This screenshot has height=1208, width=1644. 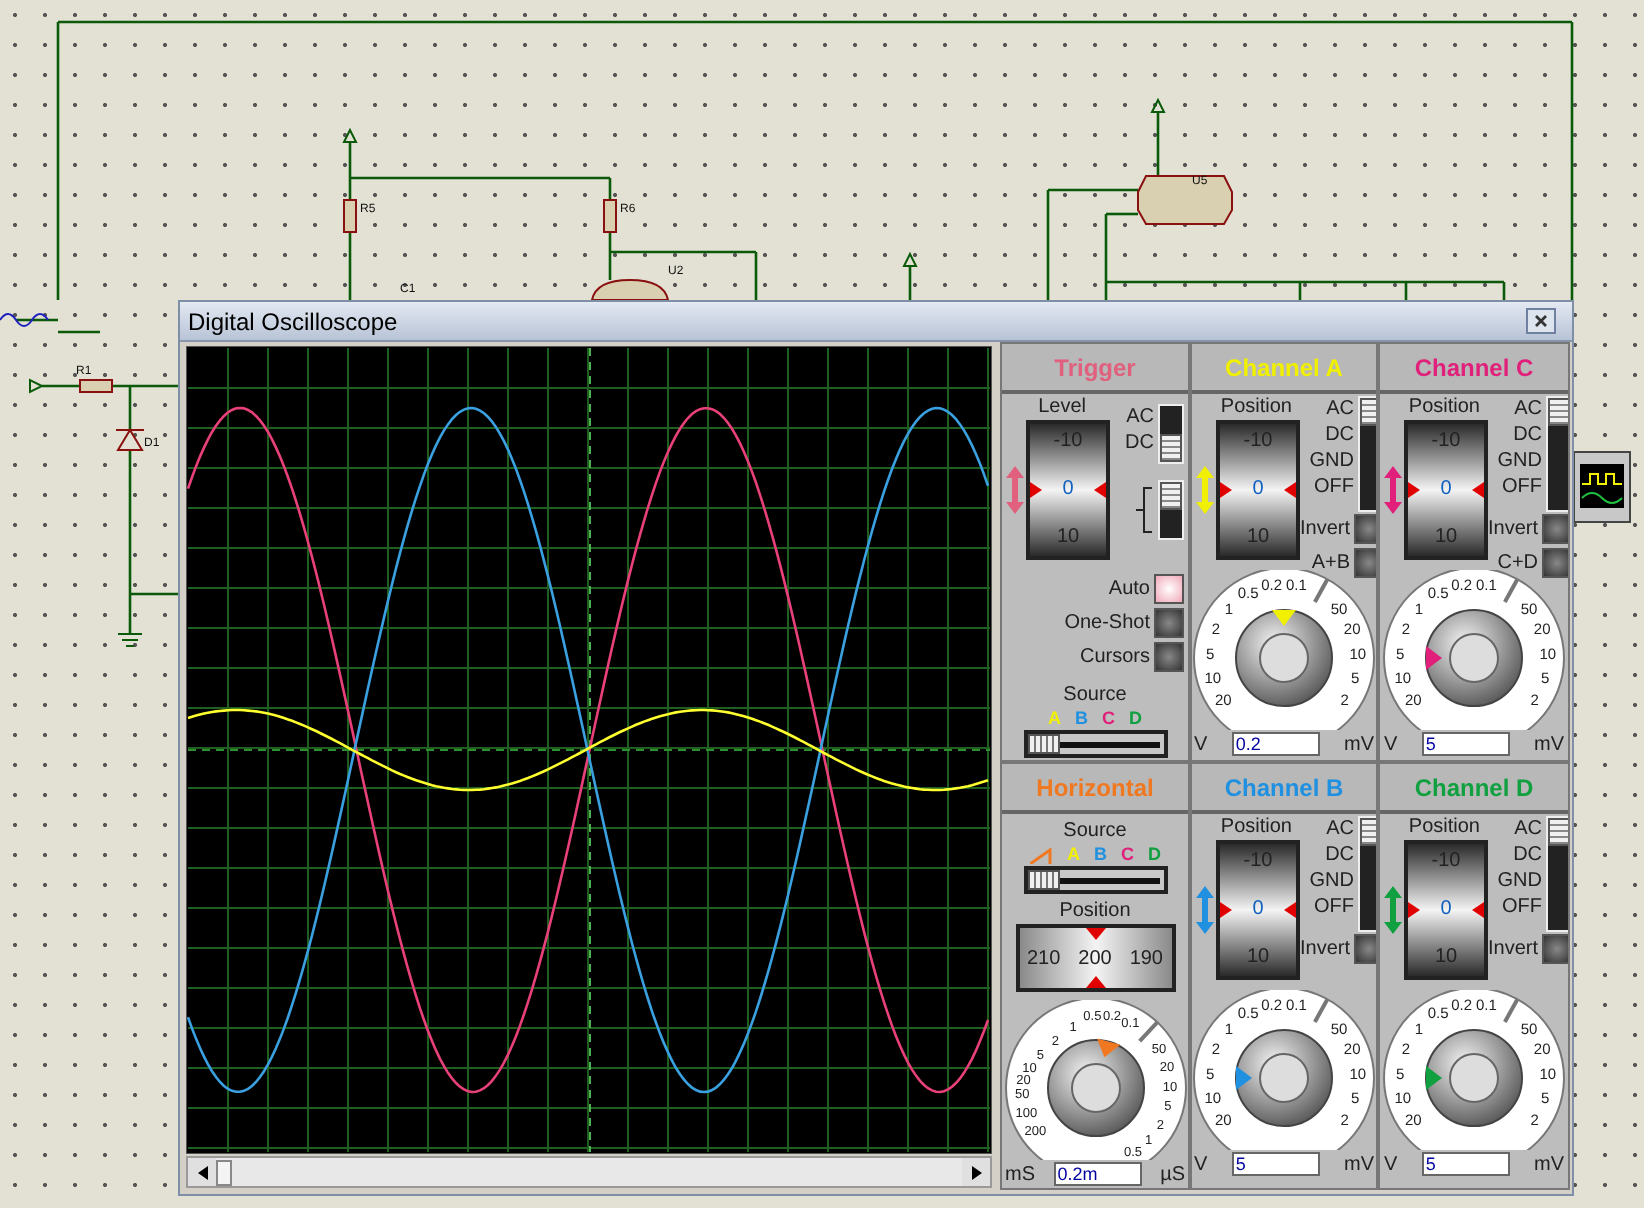 What do you see at coordinates (1095, 368) in the screenshot?
I see `panel-title: Trigger` at bounding box center [1095, 368].